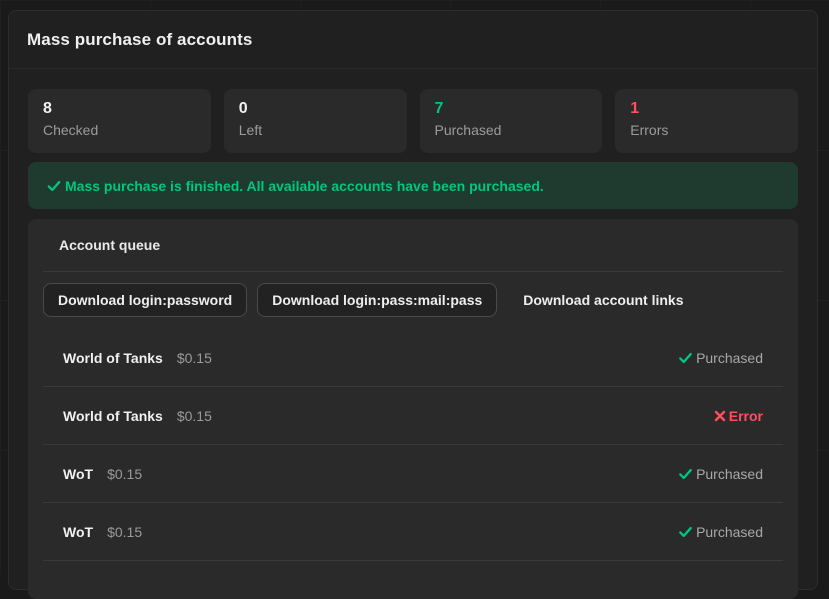 The height and width of the screenshot is (599, 829). Describe the element at coordinates (145, 300) in the screenshot. I see `download-login-password-button: Download login:password` at that location.